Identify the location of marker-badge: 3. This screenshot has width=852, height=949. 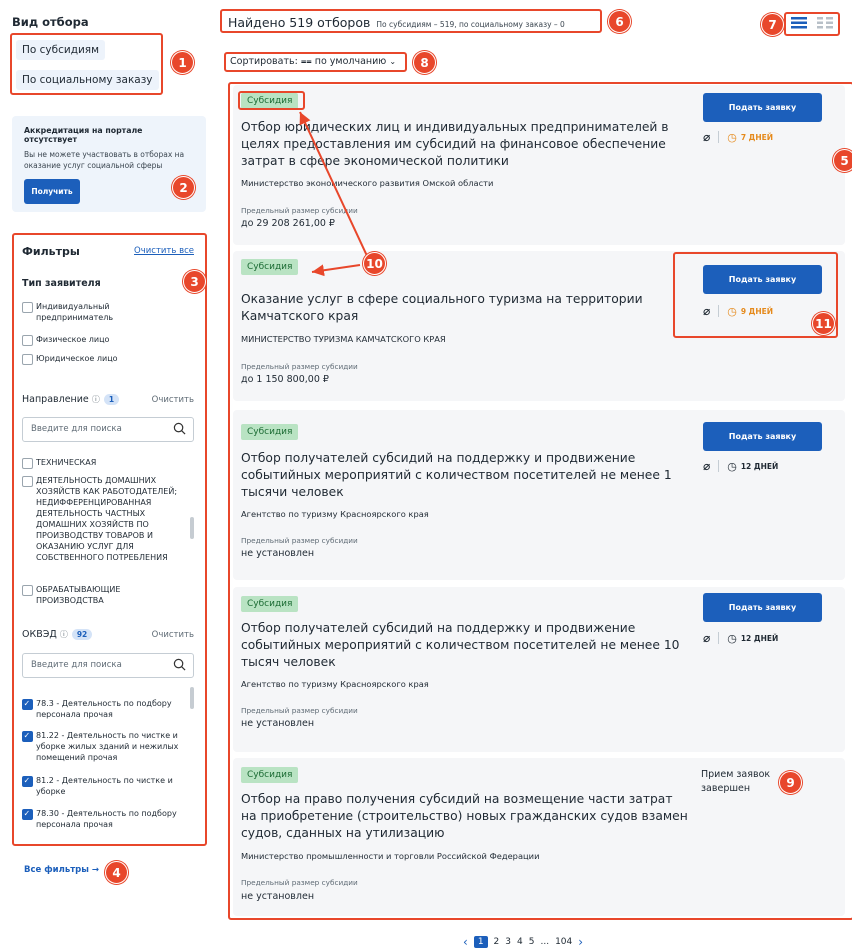
(194, 281).